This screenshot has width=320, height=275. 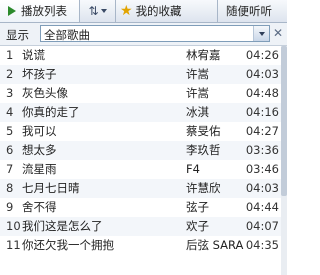 I want to click on tab-favorites-label: 我的收藏, so click(x=158, y=11).